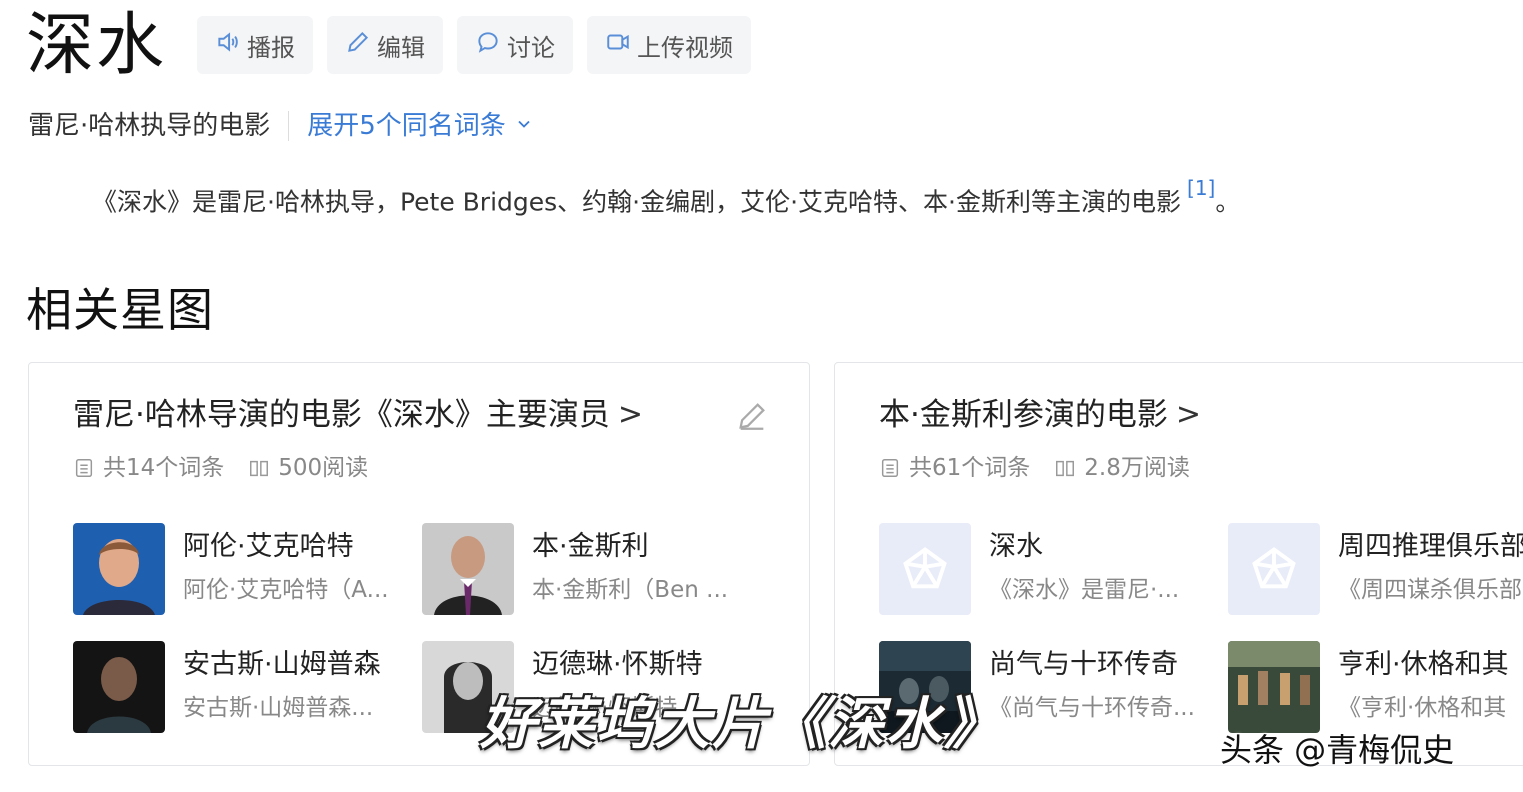  What do you see at coordinates (524, 126) in the screenshot?
I see `chevron-down-icon` at bounding box center [524, 126].